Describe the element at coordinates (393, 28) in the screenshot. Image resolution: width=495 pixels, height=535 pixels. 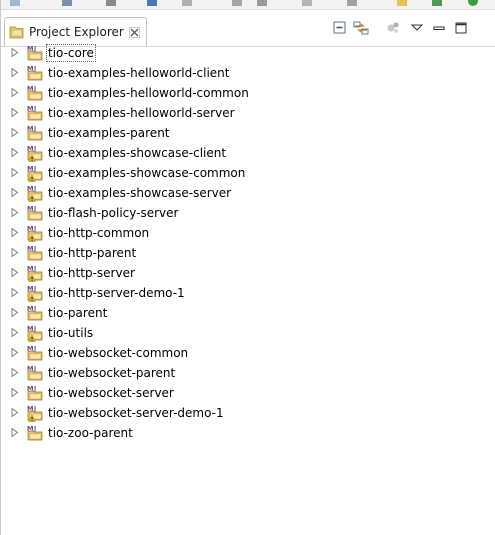
I see `filter-icon` at that location.